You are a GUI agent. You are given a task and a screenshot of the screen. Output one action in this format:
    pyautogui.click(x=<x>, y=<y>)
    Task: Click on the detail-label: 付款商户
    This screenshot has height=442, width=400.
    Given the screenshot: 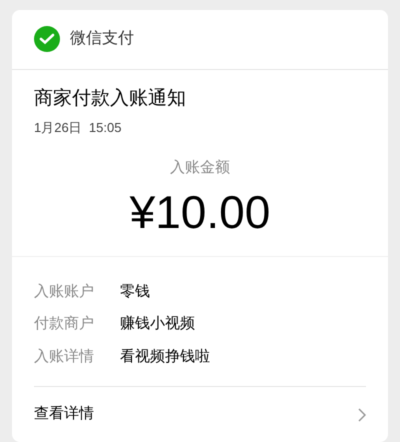 What is the action you would take?
    pyautogui.click(x=64, y=324)
    